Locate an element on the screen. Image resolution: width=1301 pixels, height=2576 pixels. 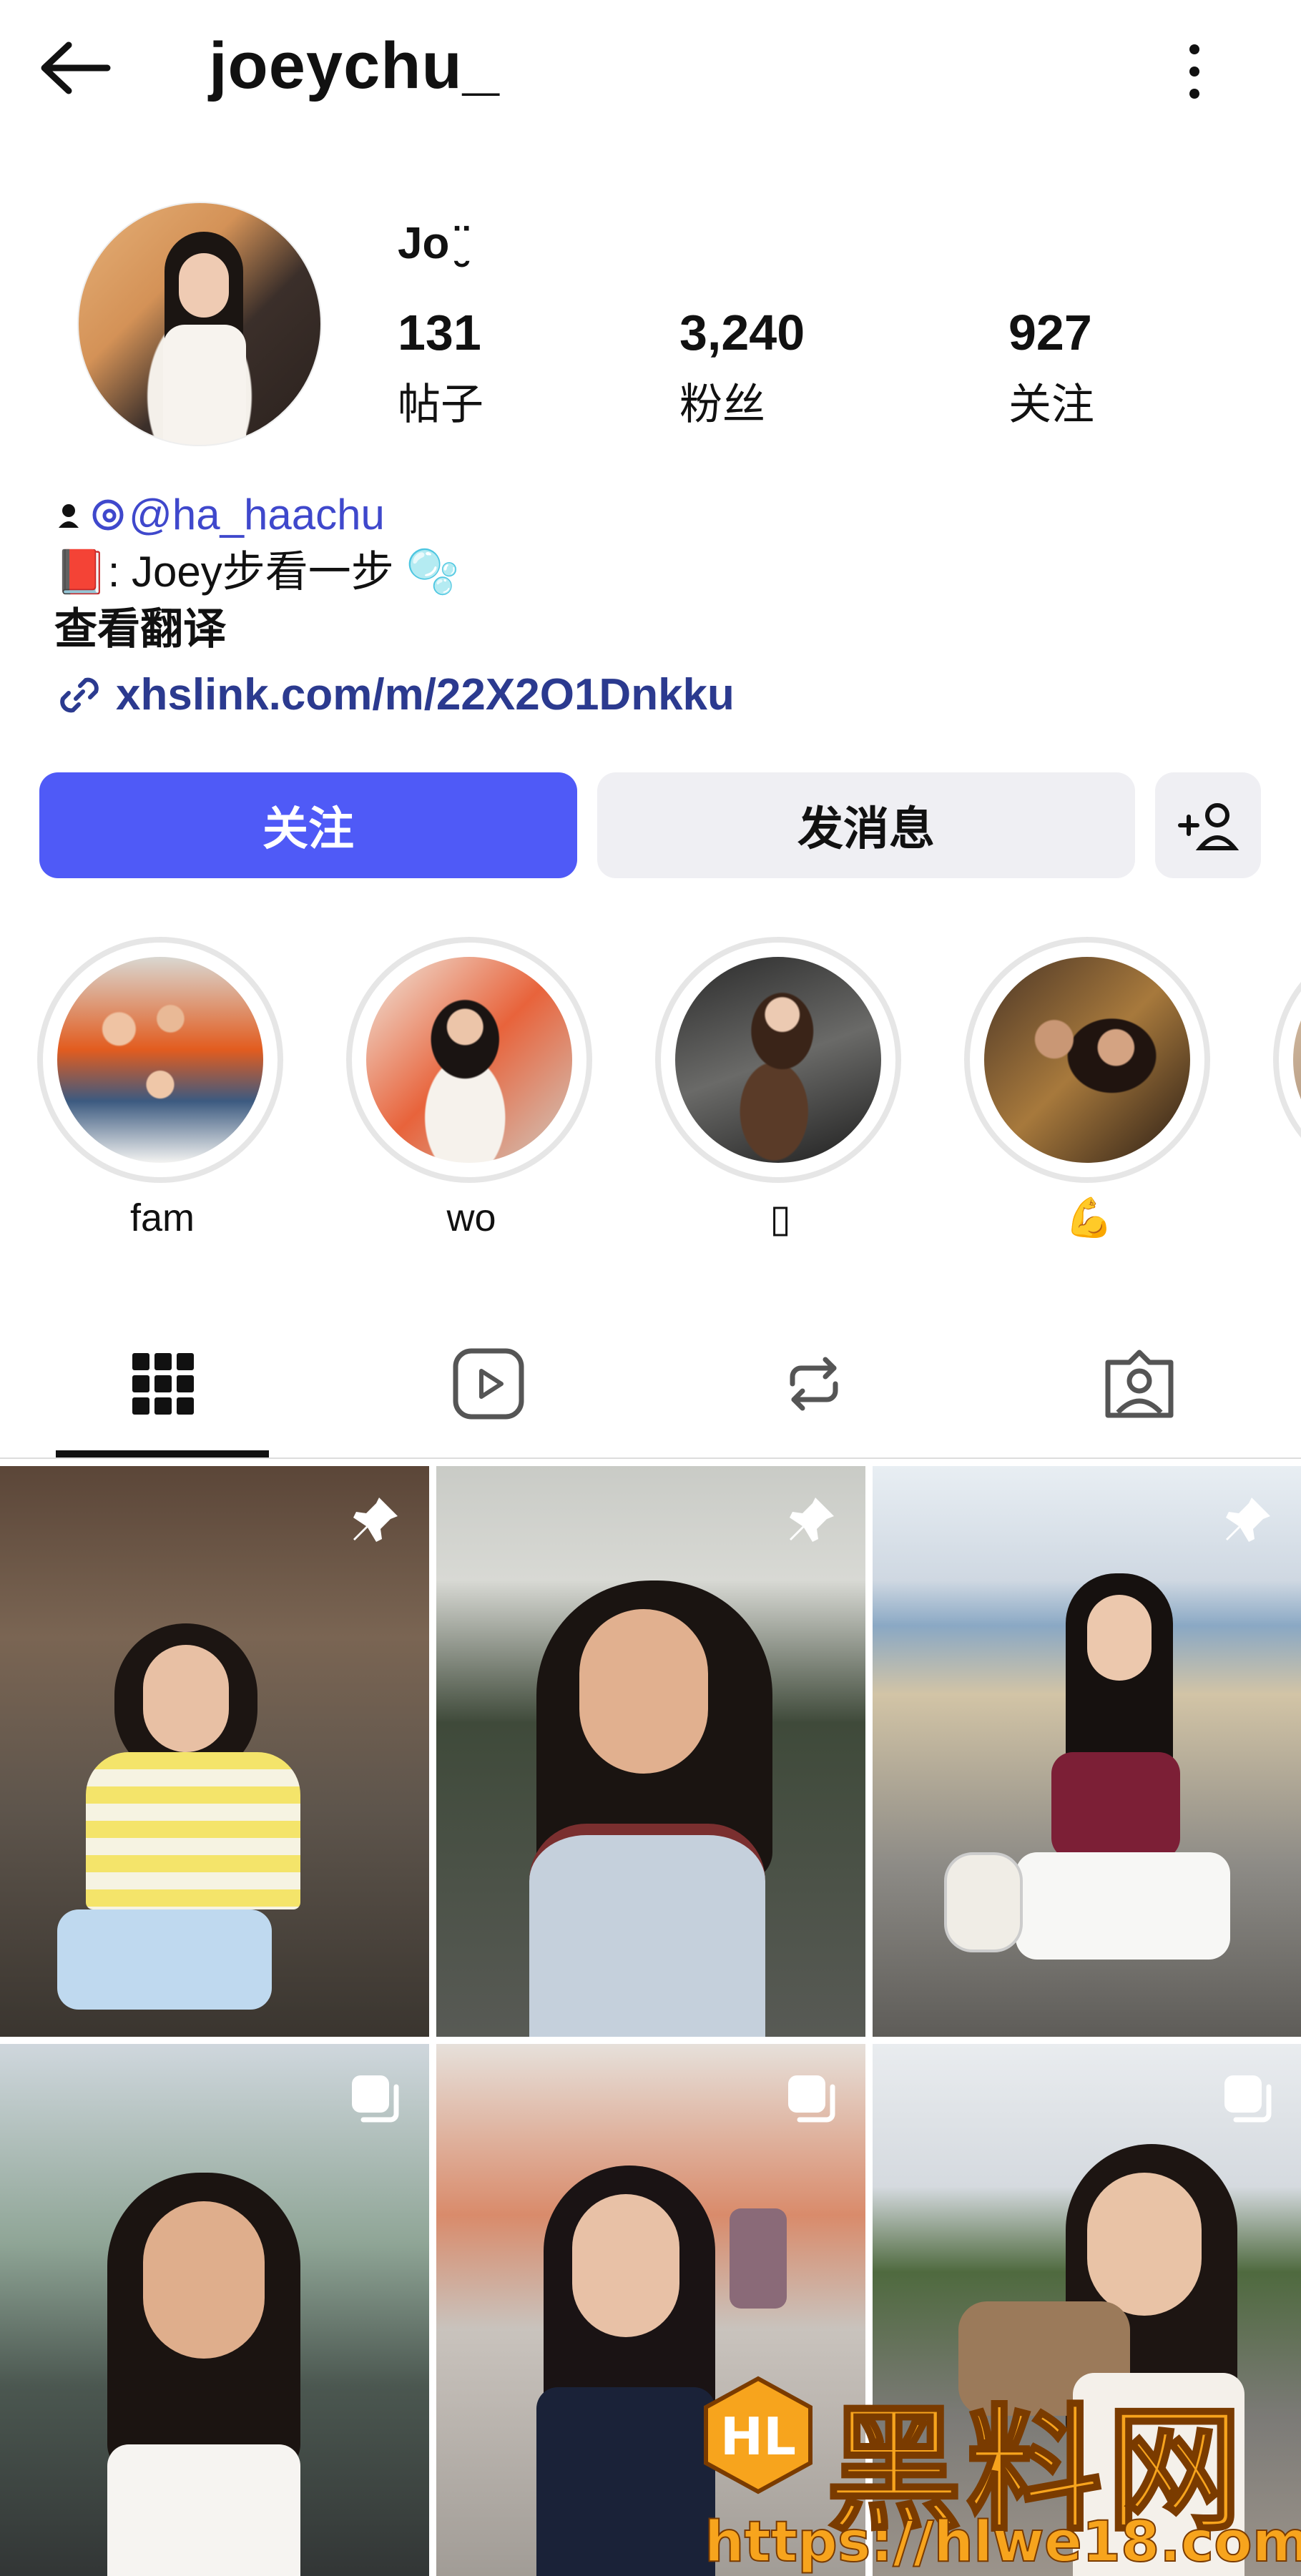
threads-row: @ha_haachu is located at coordinates (644, 515).